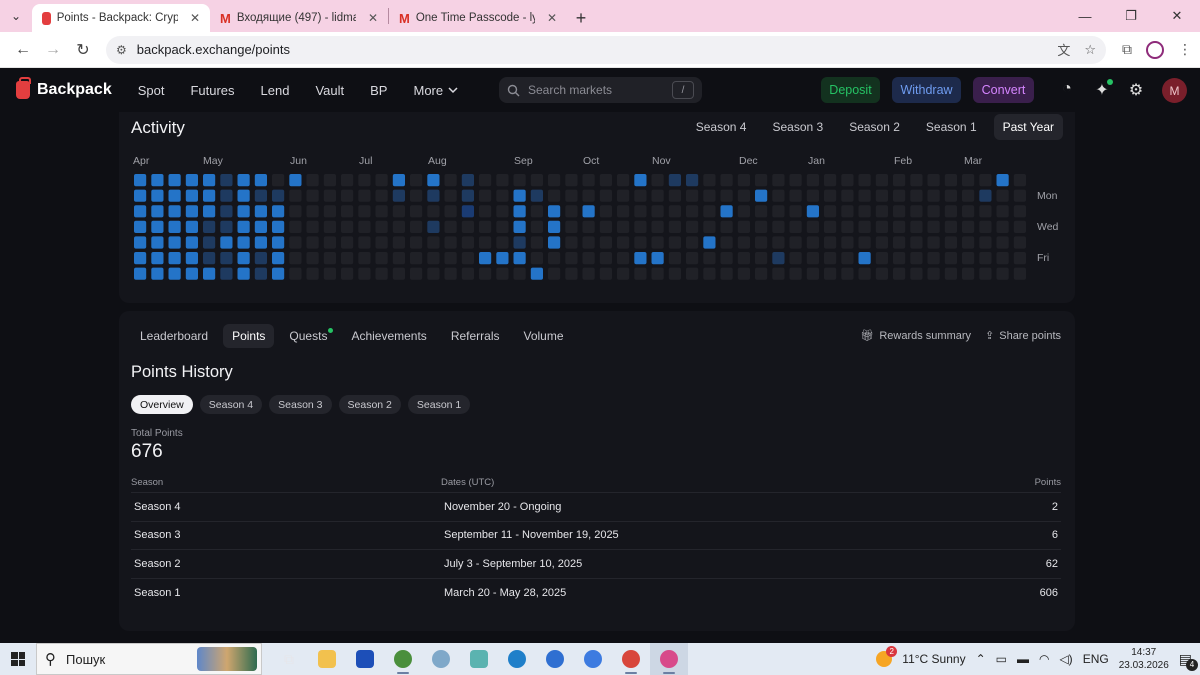  I want to click on tab-past-year: Past Year, so click(1028, 127).